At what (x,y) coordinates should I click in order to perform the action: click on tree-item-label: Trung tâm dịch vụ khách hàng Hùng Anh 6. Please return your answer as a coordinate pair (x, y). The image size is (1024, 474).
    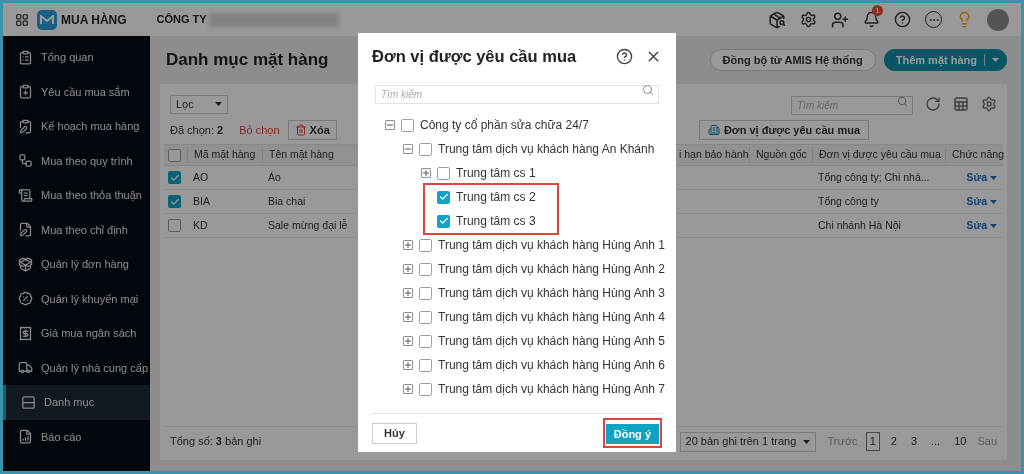
    Looking at the image, I should click on (552, 365).